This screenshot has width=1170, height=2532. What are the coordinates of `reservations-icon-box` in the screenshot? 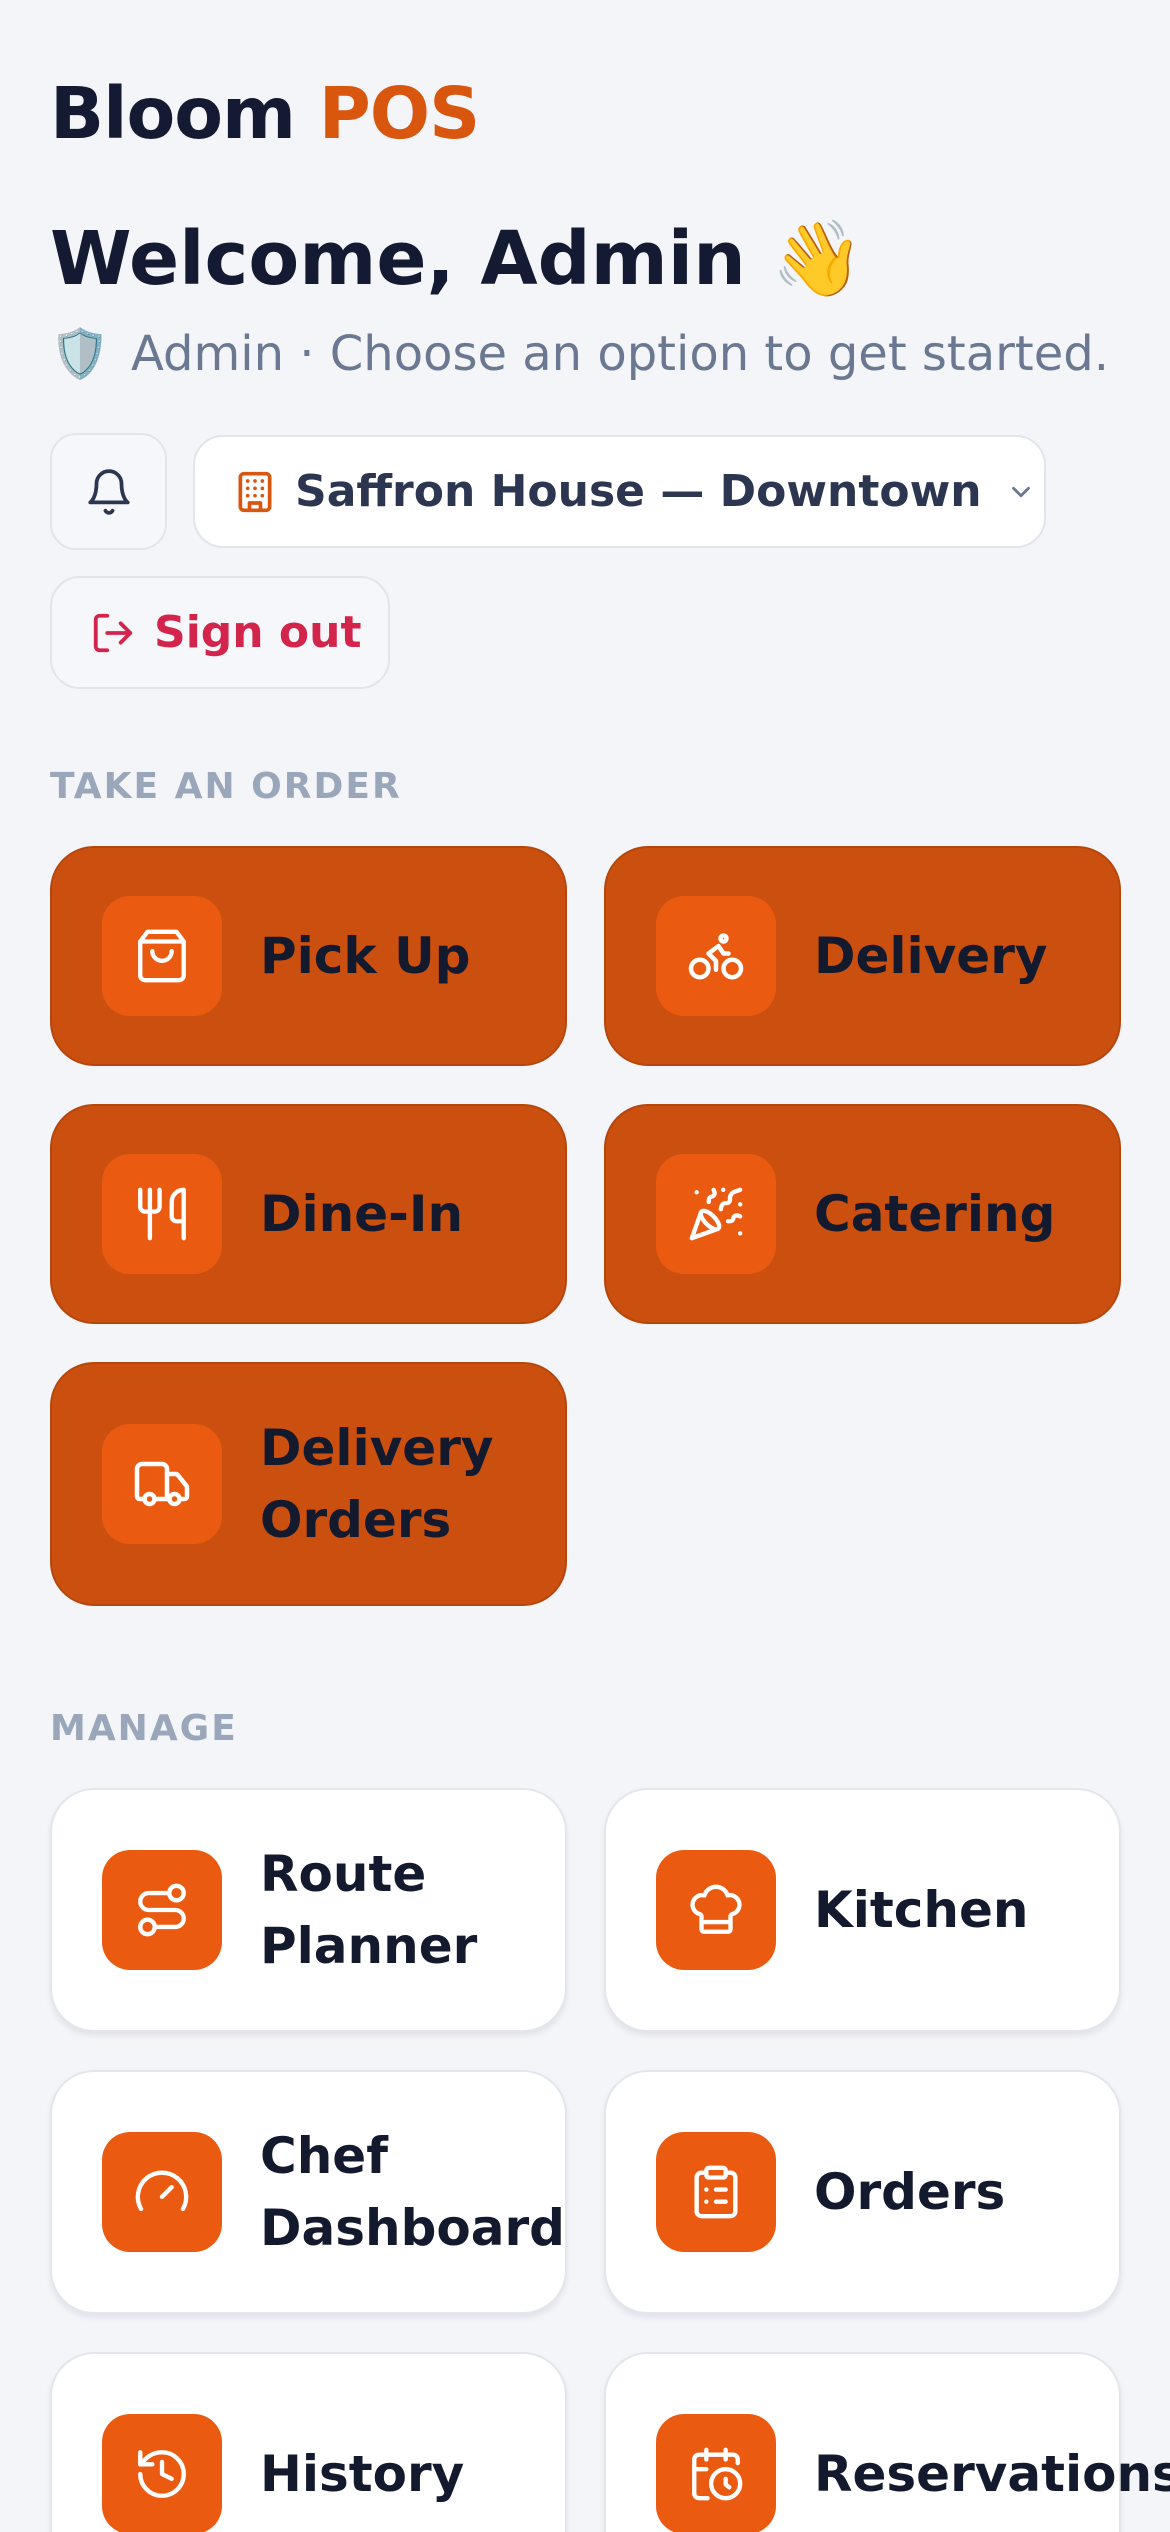 It's located at (716, 2473).